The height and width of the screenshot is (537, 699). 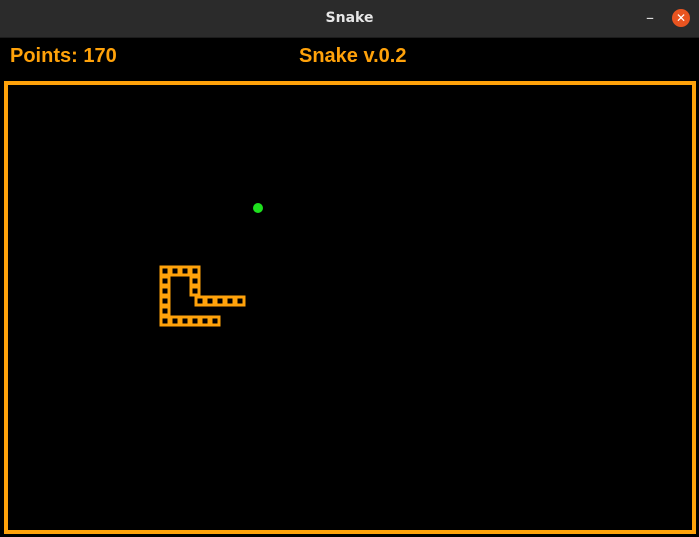 What do you see at coordinates (258, 208) in the screenshot?
I see `food-pellet` at bounding box center [258, 208].